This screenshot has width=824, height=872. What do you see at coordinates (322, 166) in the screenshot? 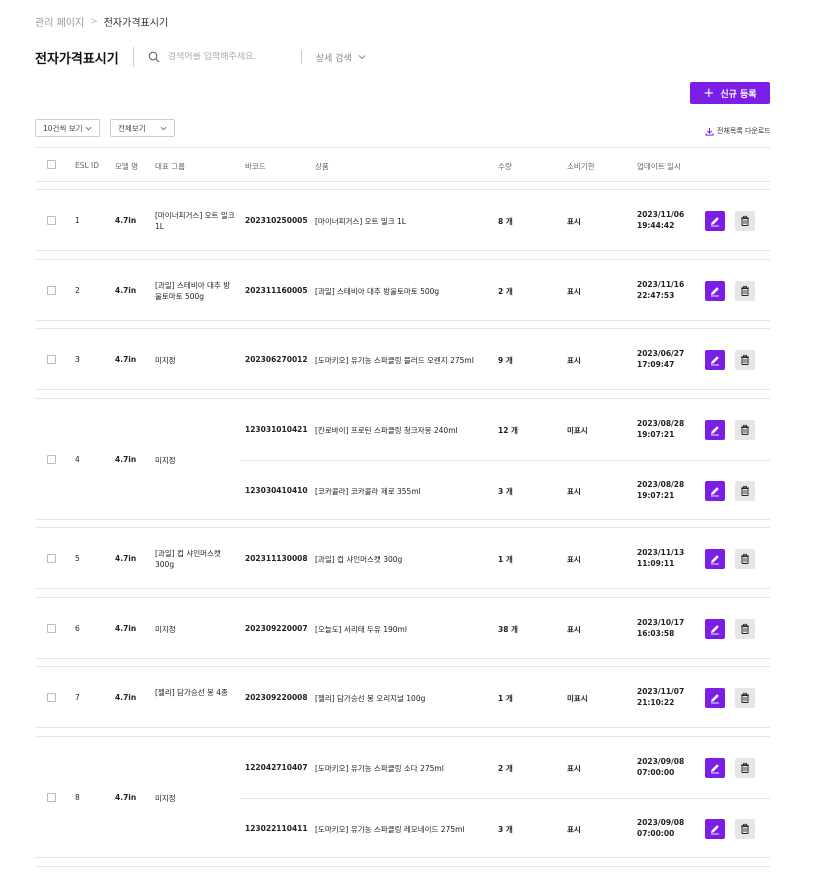
I see `header-product: 상품` at bounding box center [322, 166].